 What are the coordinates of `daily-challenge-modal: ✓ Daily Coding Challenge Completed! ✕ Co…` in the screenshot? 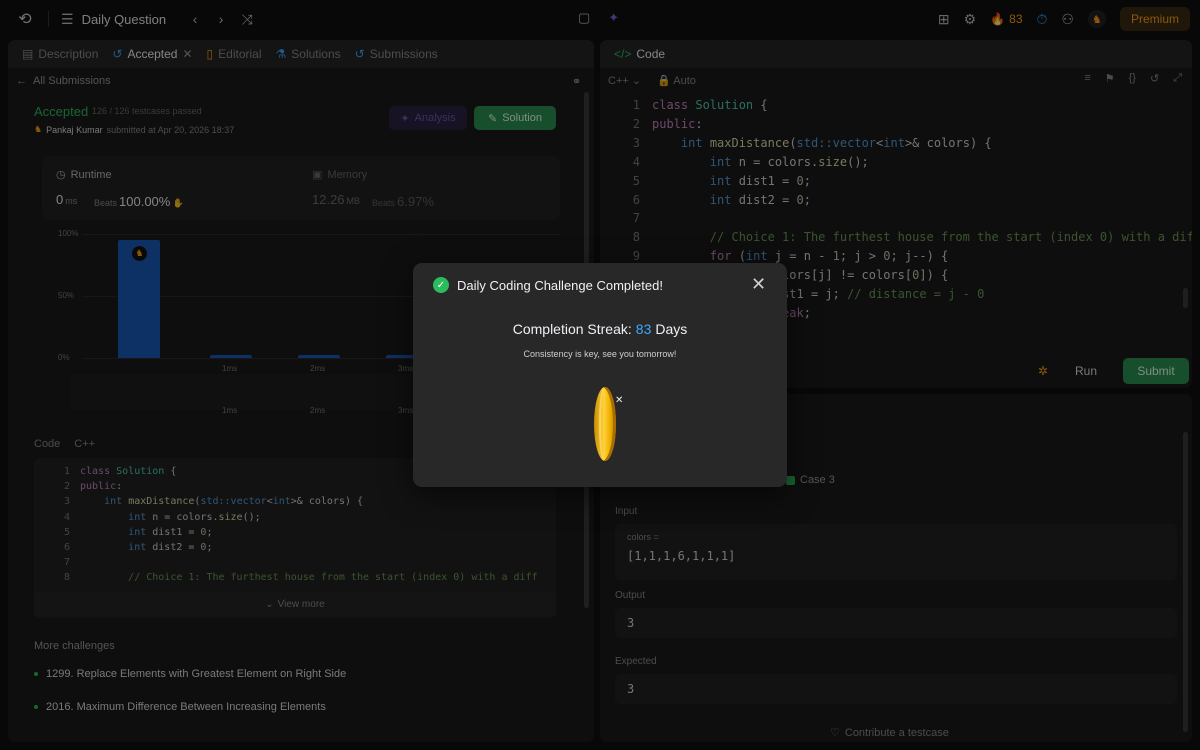 It's located at (600, 375).